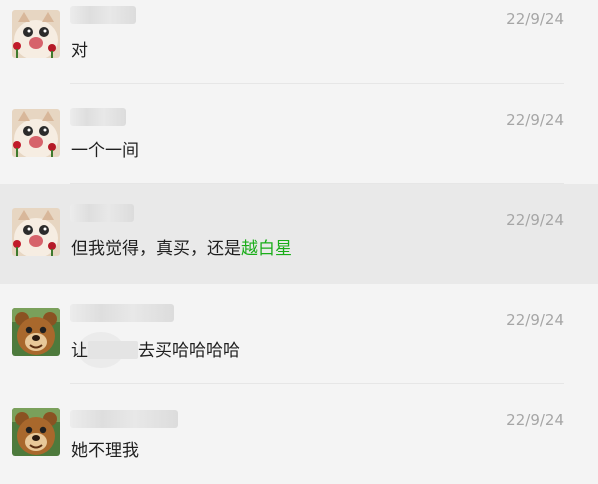  Describe the element at coordinates (113, 350) in the screenshot. I see `redacted-name` at that location.